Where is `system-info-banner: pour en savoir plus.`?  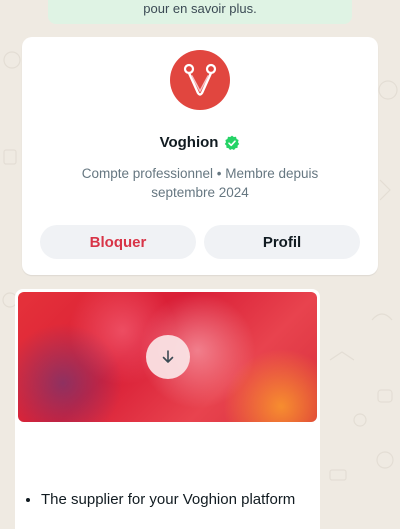 system-info-banner: pour en savoir plus. is located at coordinates (200, 12).